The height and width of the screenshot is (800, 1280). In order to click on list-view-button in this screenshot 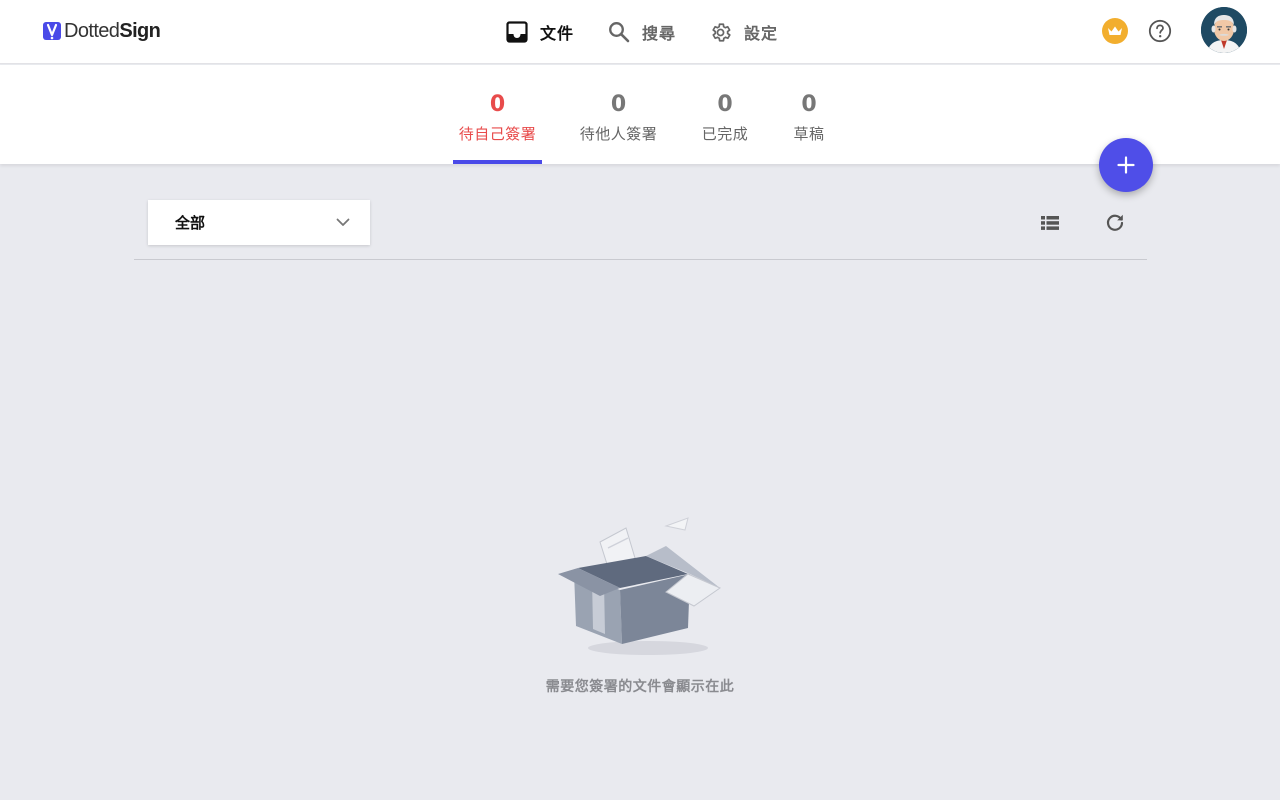, I will do `click(1050, 223)`.